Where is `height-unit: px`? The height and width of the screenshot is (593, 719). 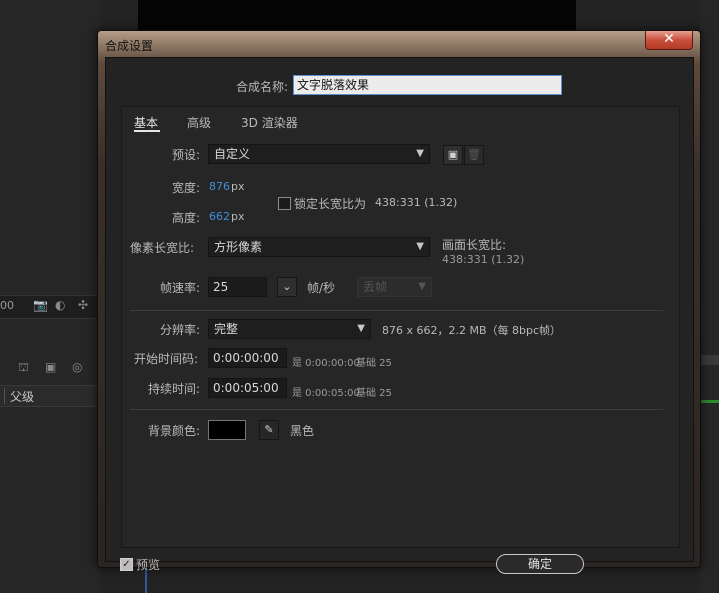
height-unit: px is located at coordinates (238, 216).